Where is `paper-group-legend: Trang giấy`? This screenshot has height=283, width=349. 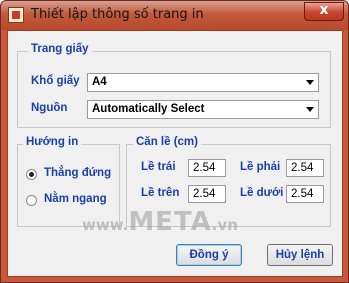
paper-group-legend: Trang giấy is located at coordinates (60, 49).